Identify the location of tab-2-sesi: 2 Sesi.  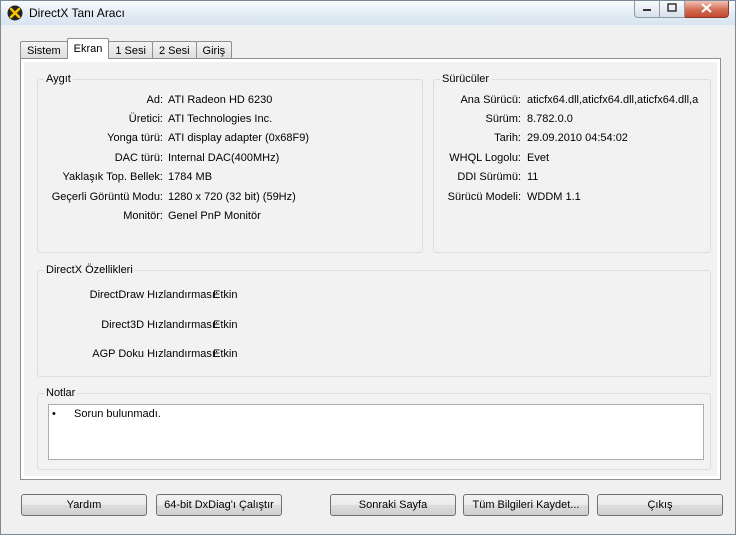
(174, 50).